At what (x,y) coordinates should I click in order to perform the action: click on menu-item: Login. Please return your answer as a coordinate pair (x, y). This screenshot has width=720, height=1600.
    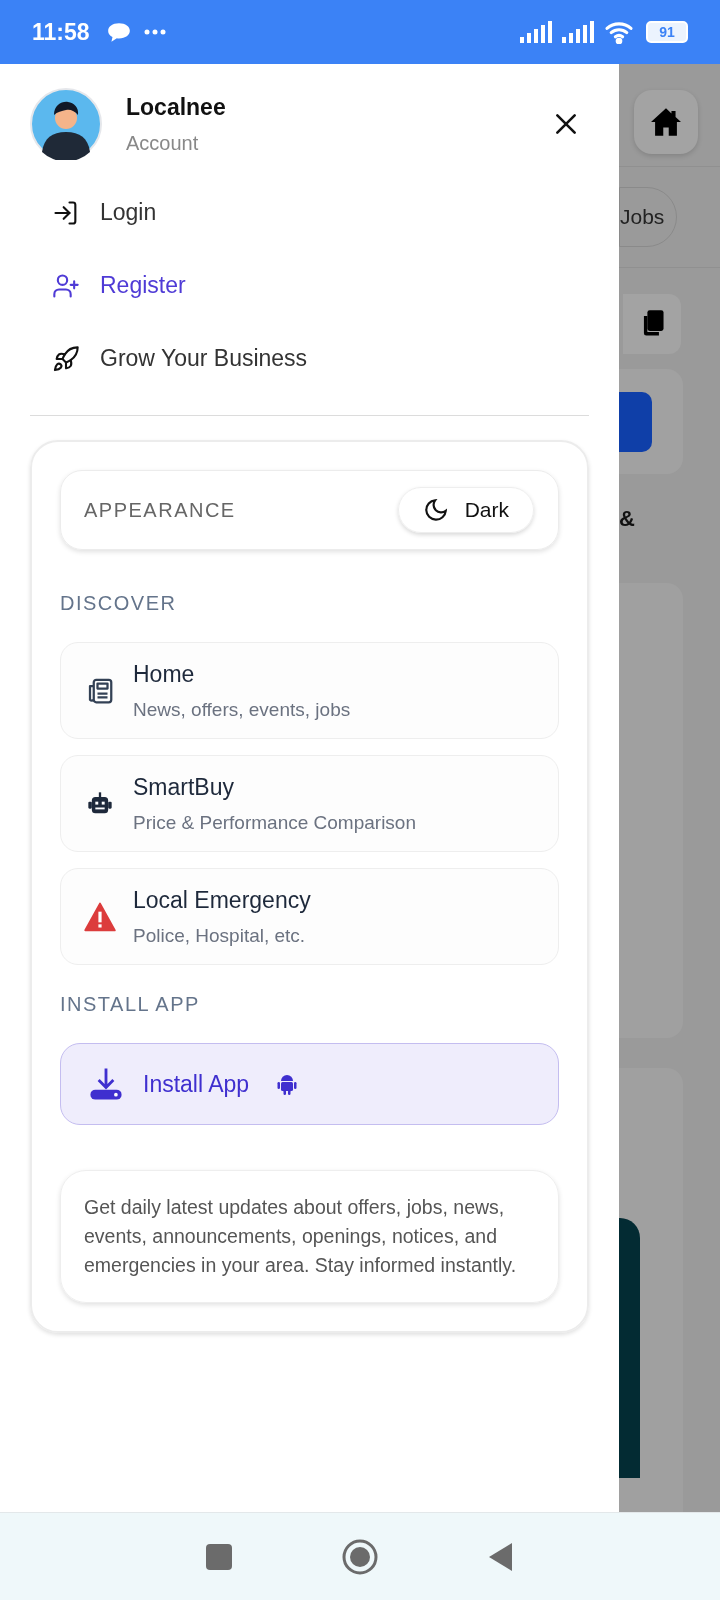
    Looking at the image, I should click on (309, 212).